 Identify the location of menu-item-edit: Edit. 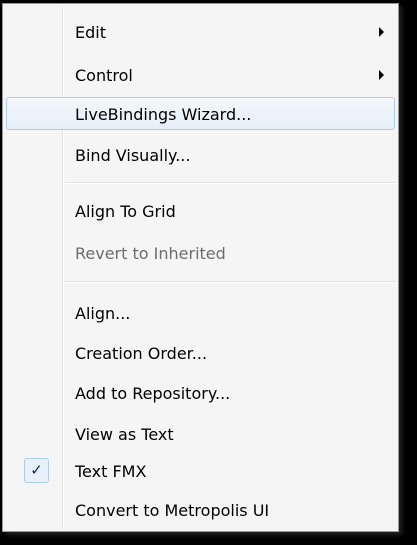
(200, 31).